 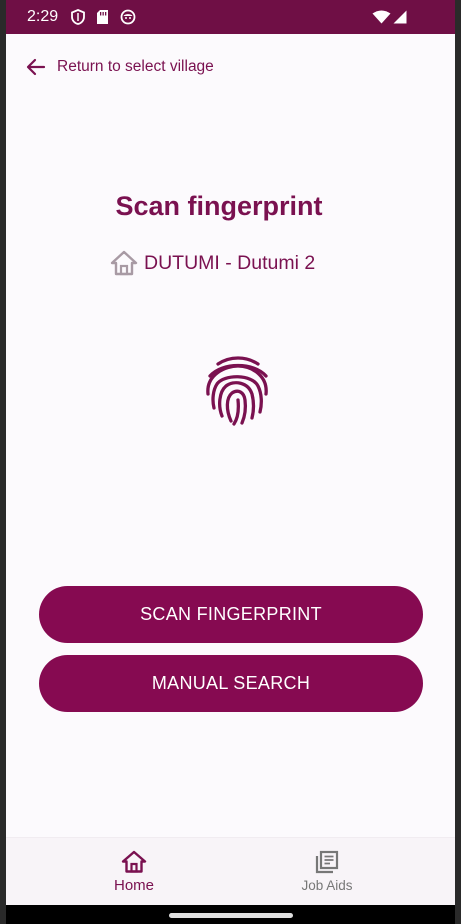 What do you see at coordinates (400, 17) in the screenshot?
I see `signal-icon` at bounding box center [400, 17].